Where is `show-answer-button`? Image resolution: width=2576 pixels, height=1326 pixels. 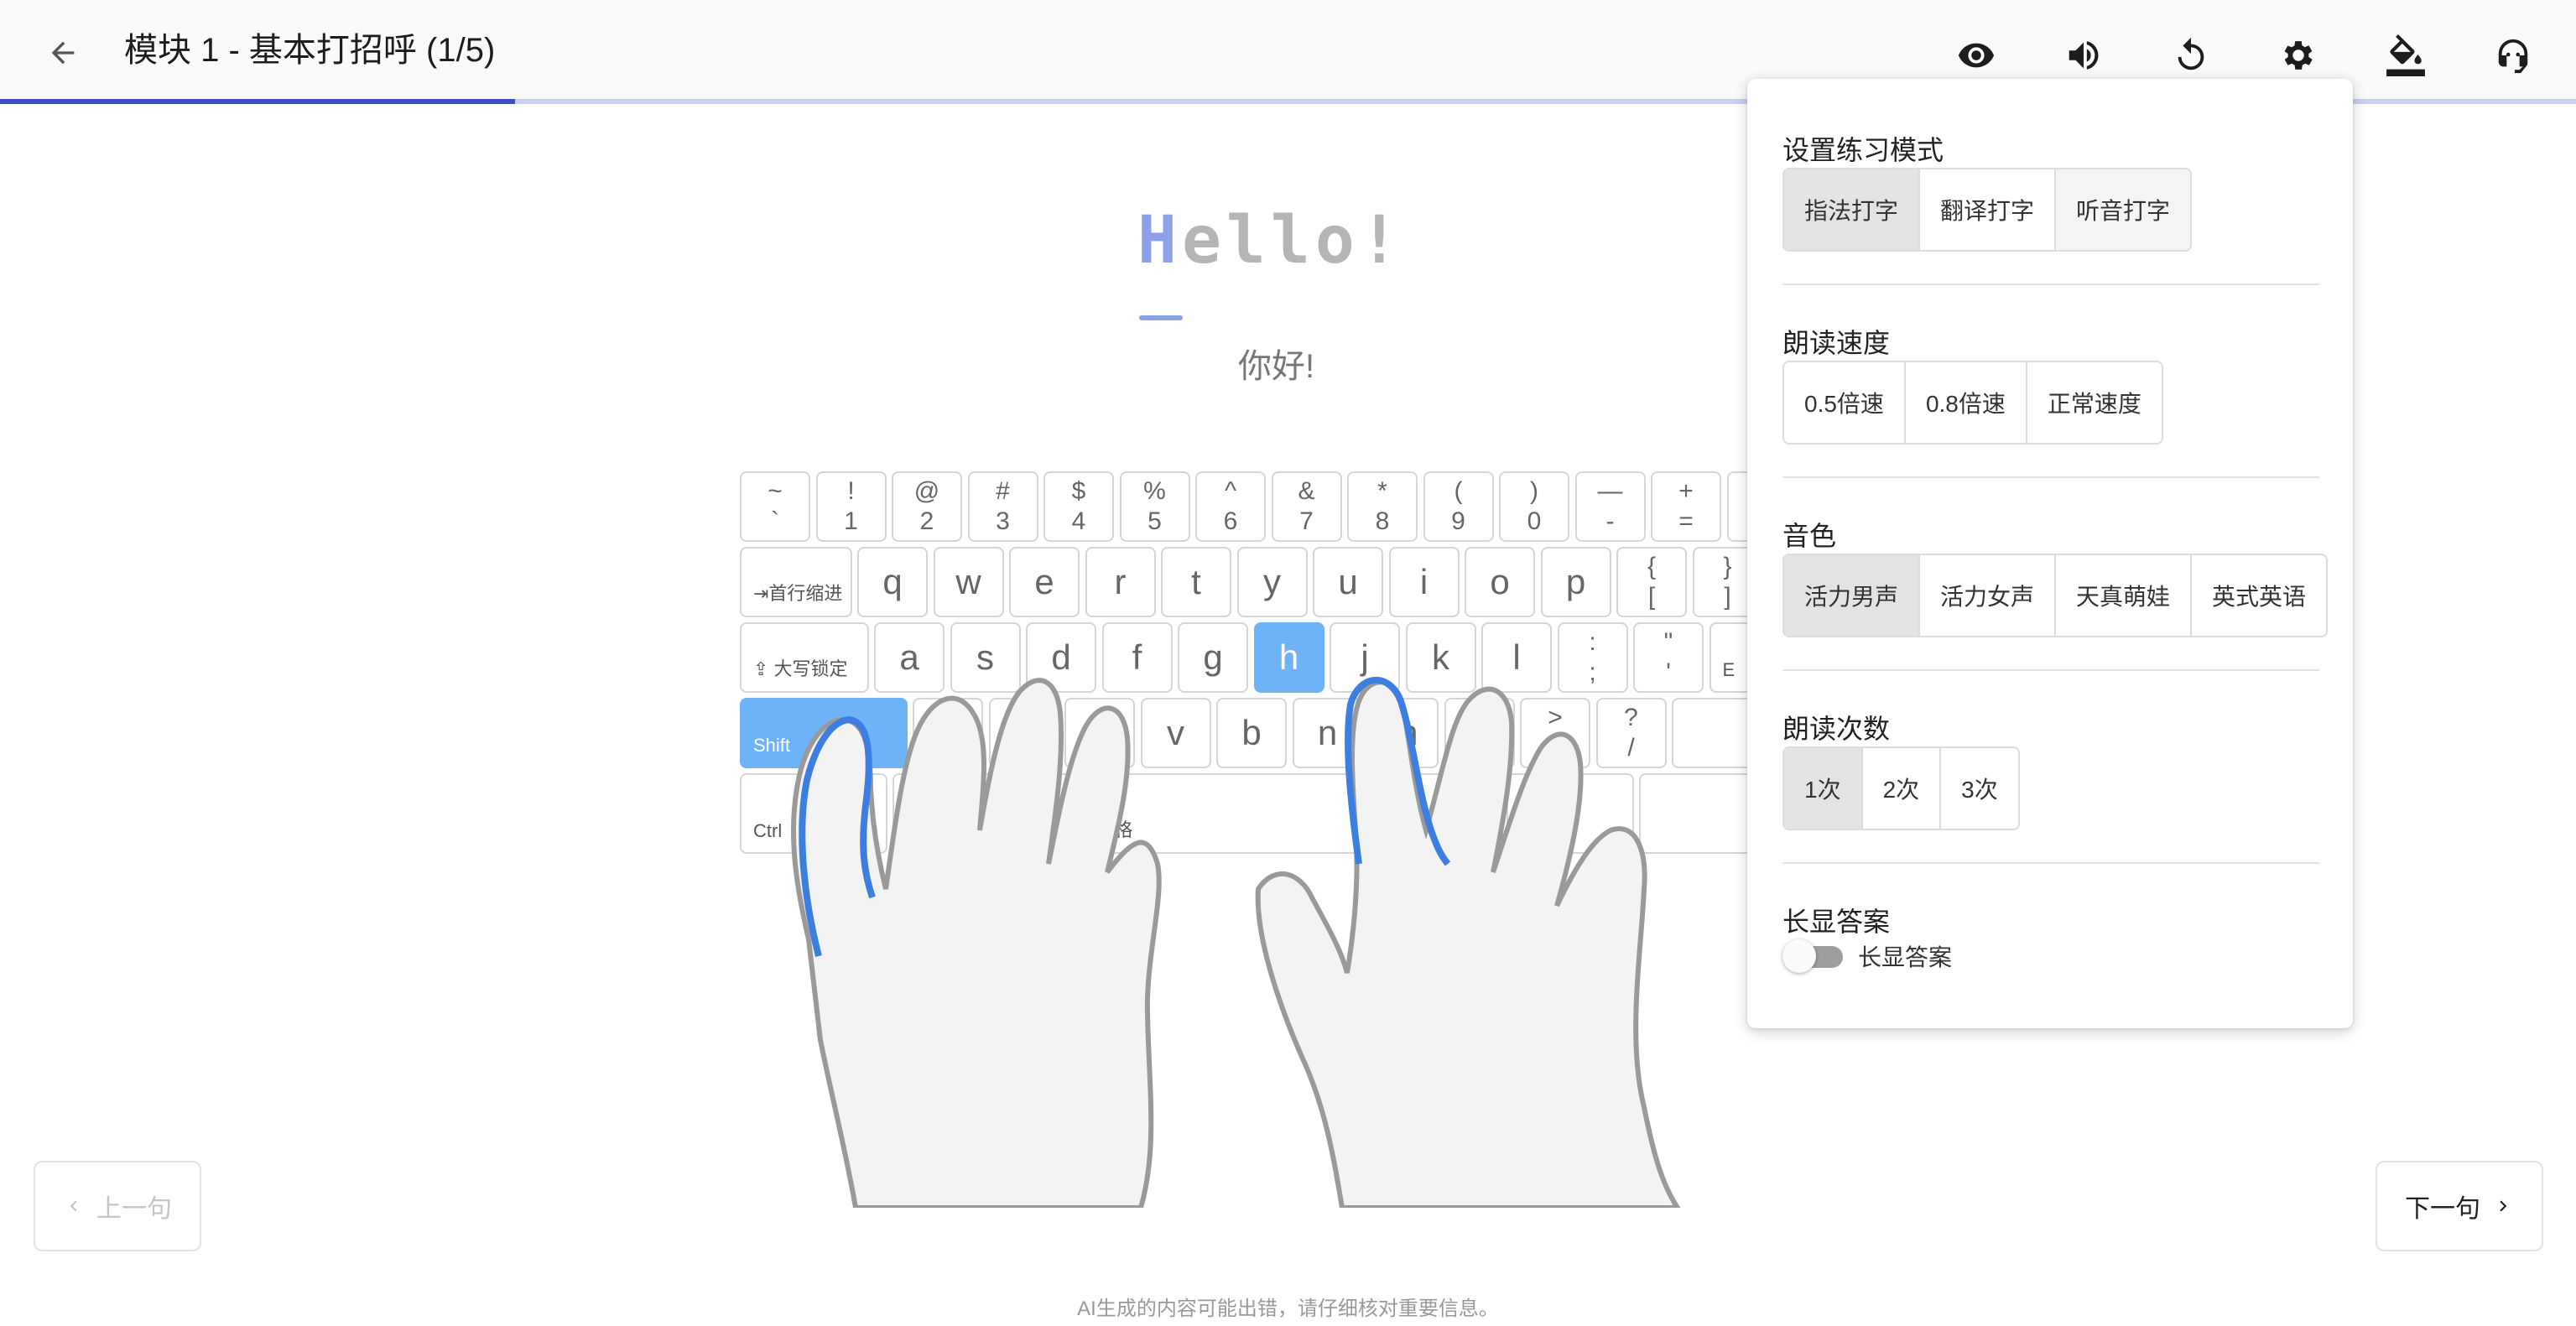
show-answer-button is located at coordinates (1976, 55).